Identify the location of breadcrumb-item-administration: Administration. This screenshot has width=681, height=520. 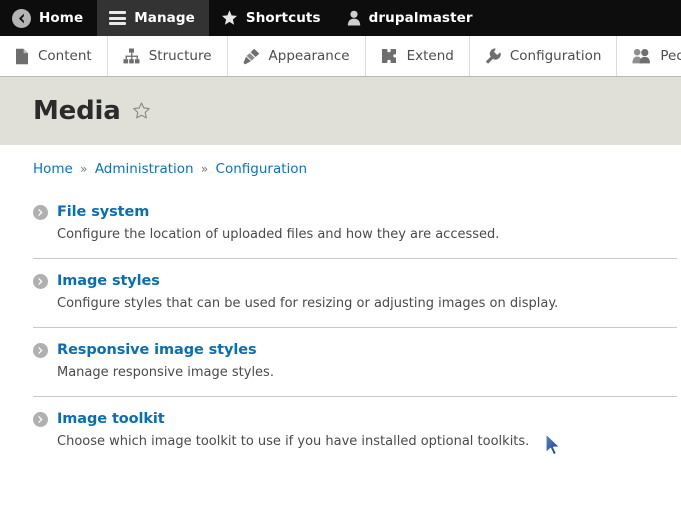
(144, 169).